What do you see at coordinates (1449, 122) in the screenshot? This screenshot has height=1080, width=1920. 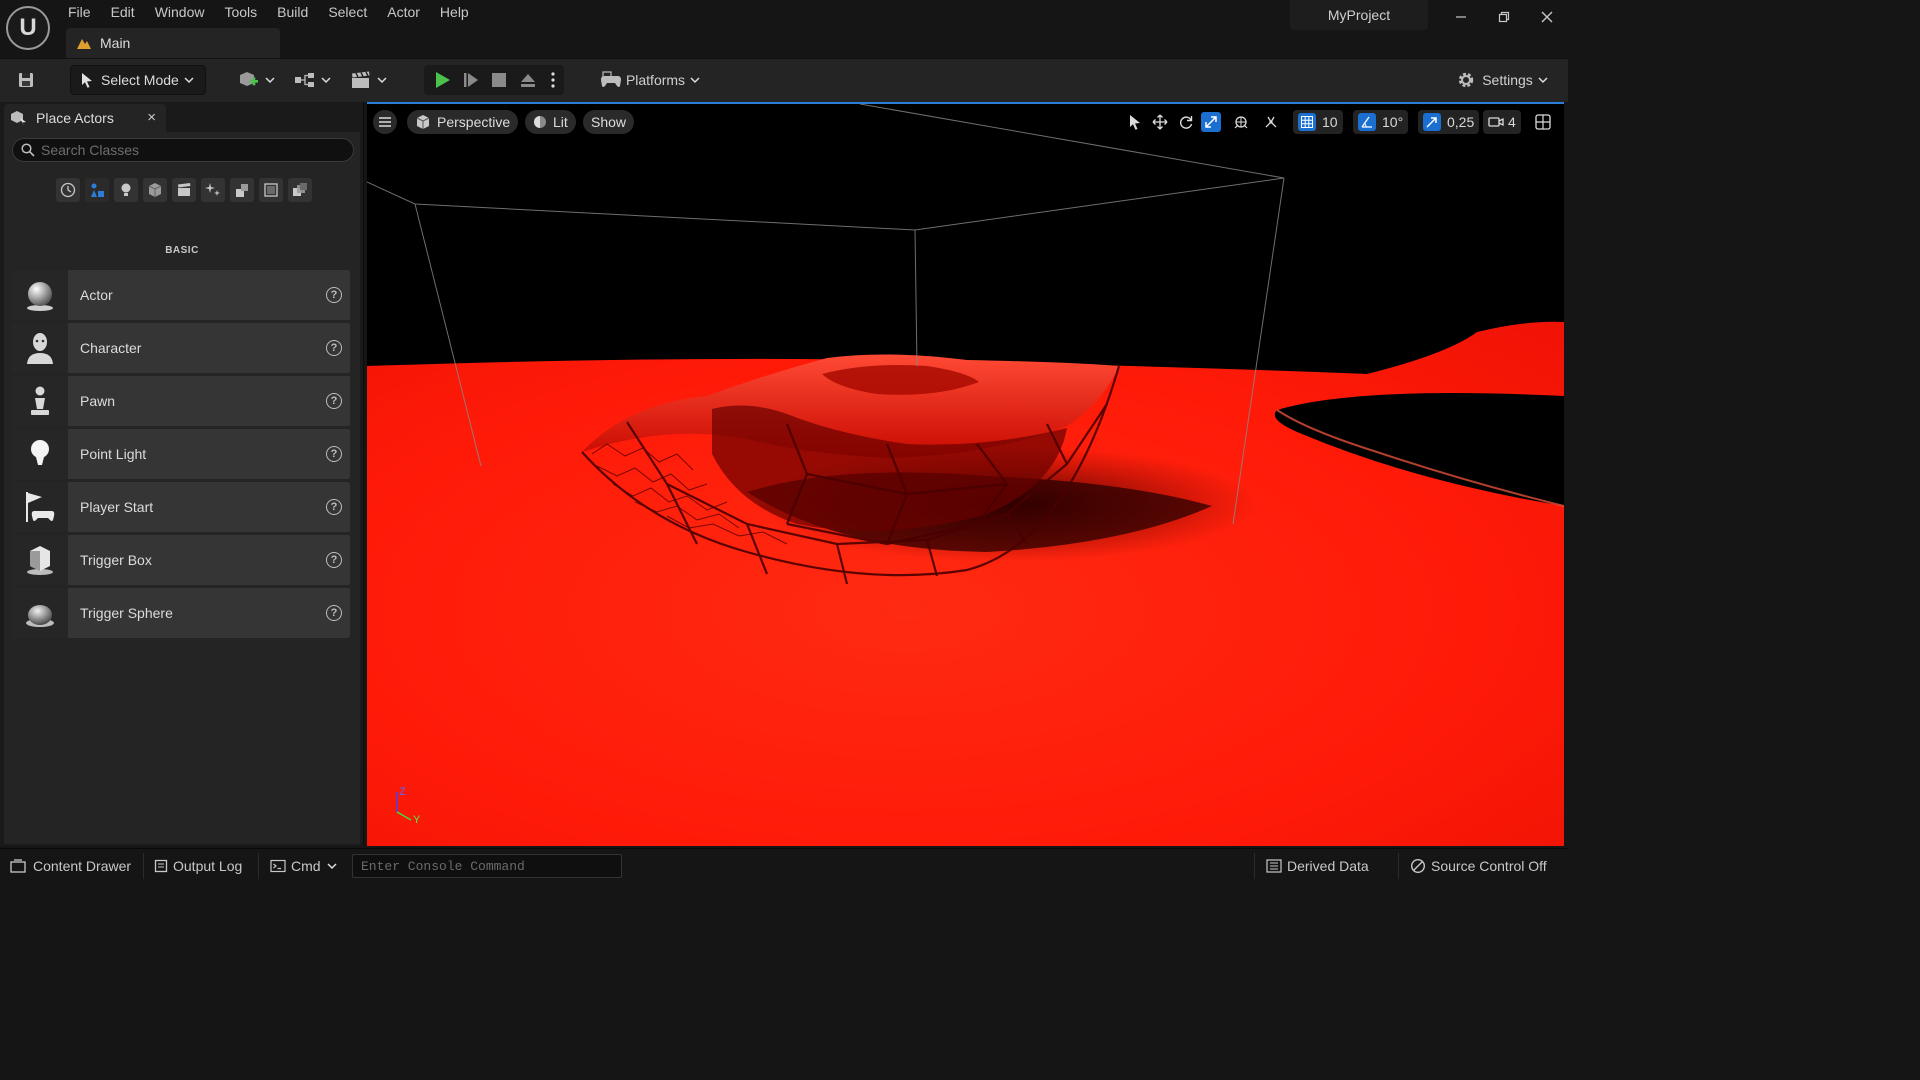 I see `scale-snap-toggle: 0,25` at bounding box center [1449, 122].